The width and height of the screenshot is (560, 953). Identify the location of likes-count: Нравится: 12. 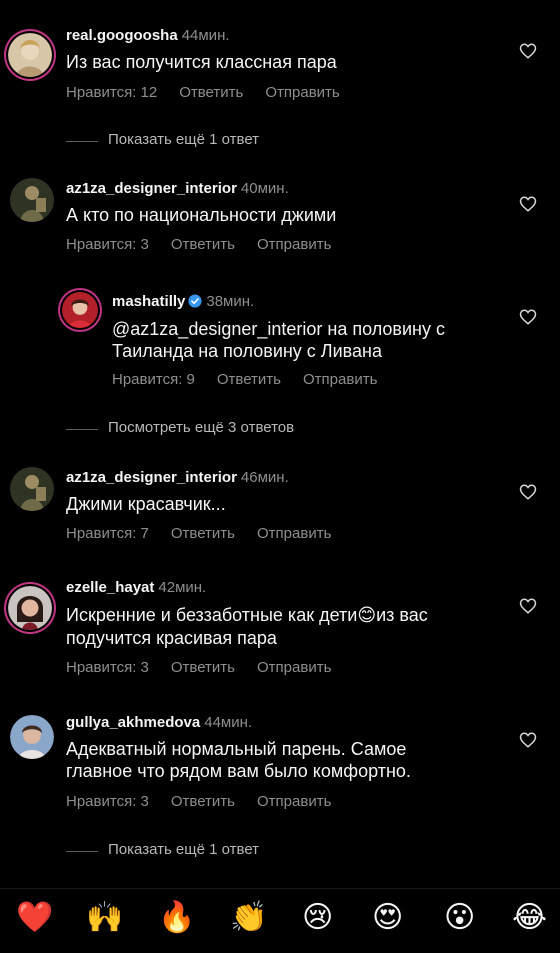
(111, 92).